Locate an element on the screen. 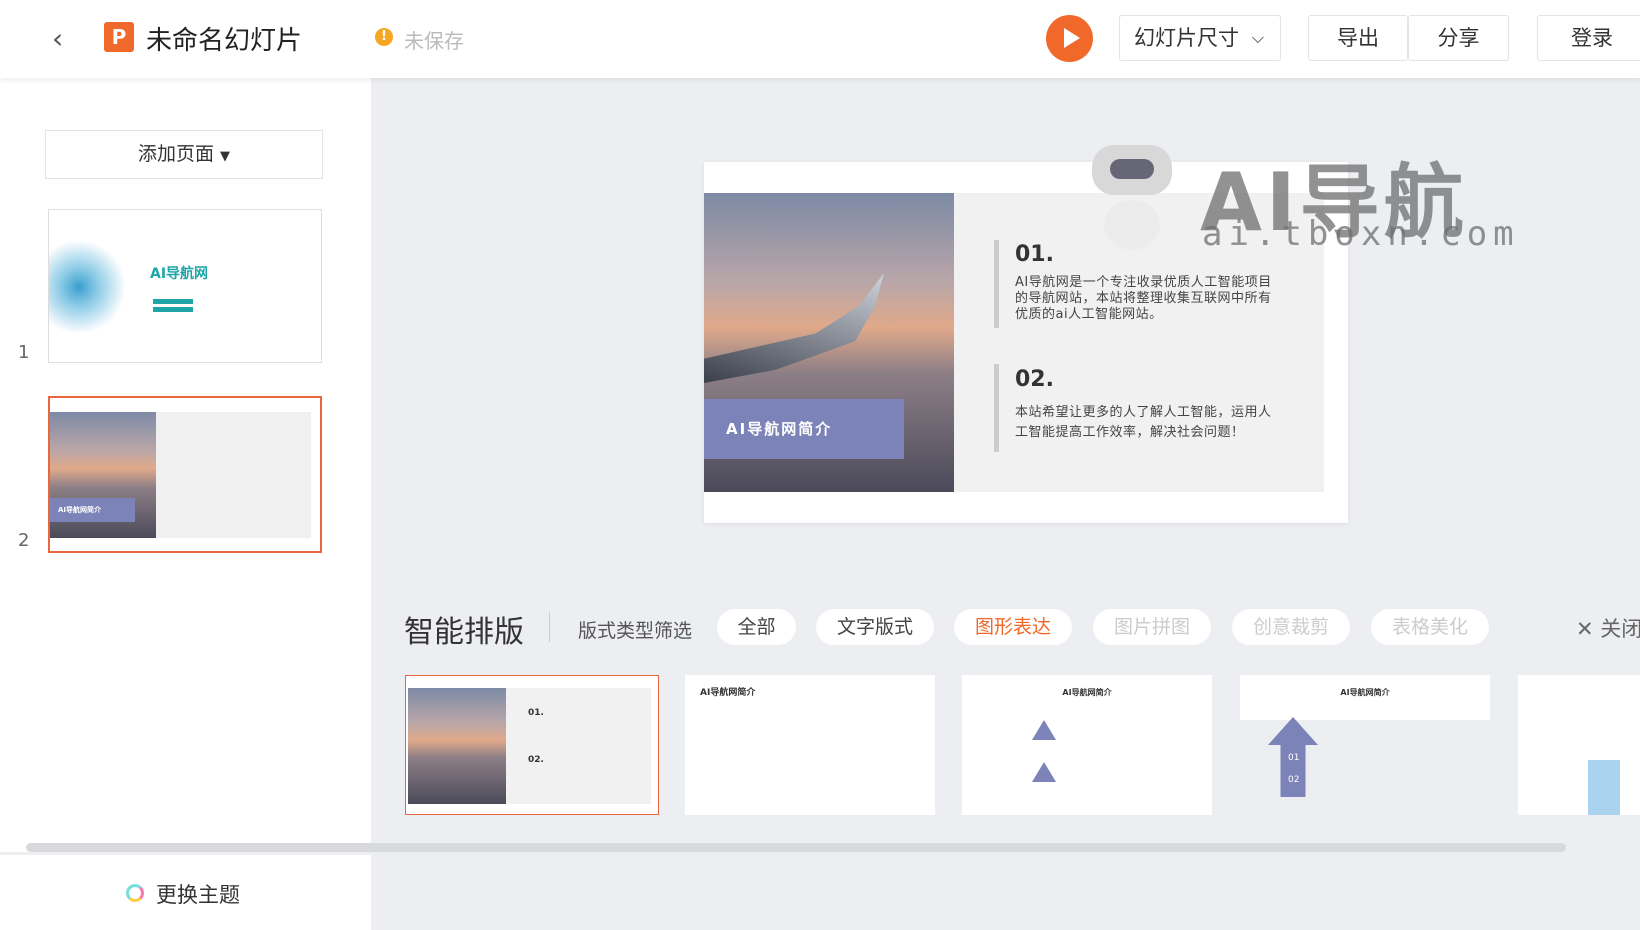 The image size is (1640, 930). close-label: 关闭 is located at coordinates (1620, 629).